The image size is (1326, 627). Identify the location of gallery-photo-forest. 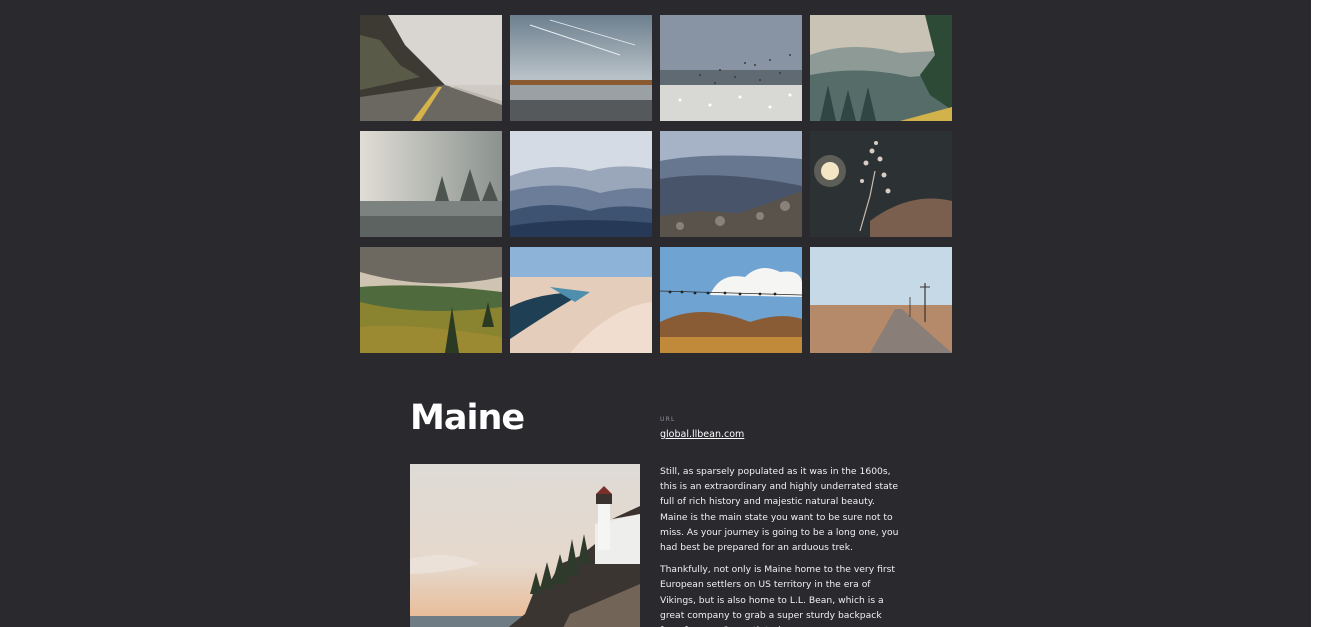
(881, 68).